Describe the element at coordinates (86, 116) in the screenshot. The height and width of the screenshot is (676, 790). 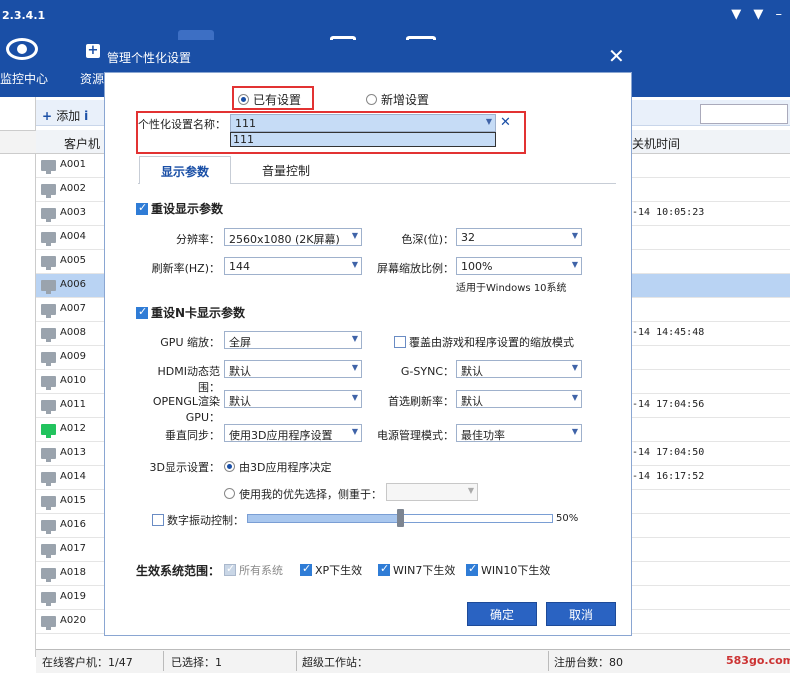
I see `info-icon: i` at that location.